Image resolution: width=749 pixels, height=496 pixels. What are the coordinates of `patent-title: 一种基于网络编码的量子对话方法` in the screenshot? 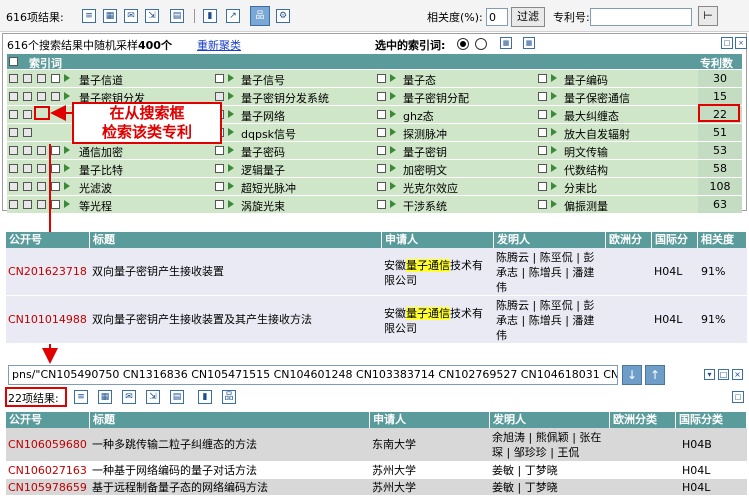 It's located at (174, 470).